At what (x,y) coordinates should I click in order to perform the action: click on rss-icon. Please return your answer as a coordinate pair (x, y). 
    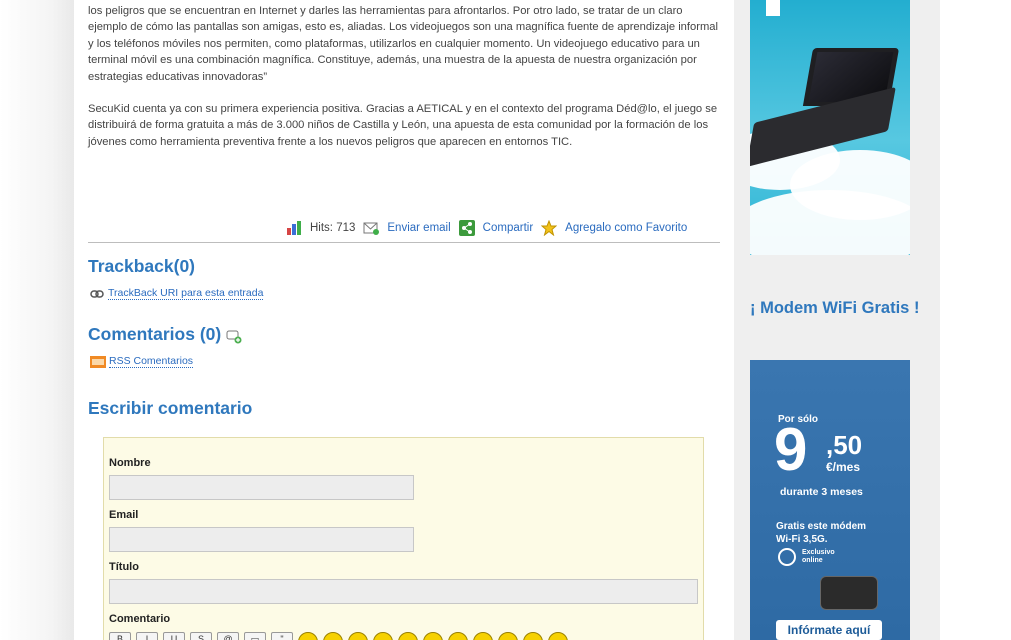
    Looking at the image, I should click on (98, 361).